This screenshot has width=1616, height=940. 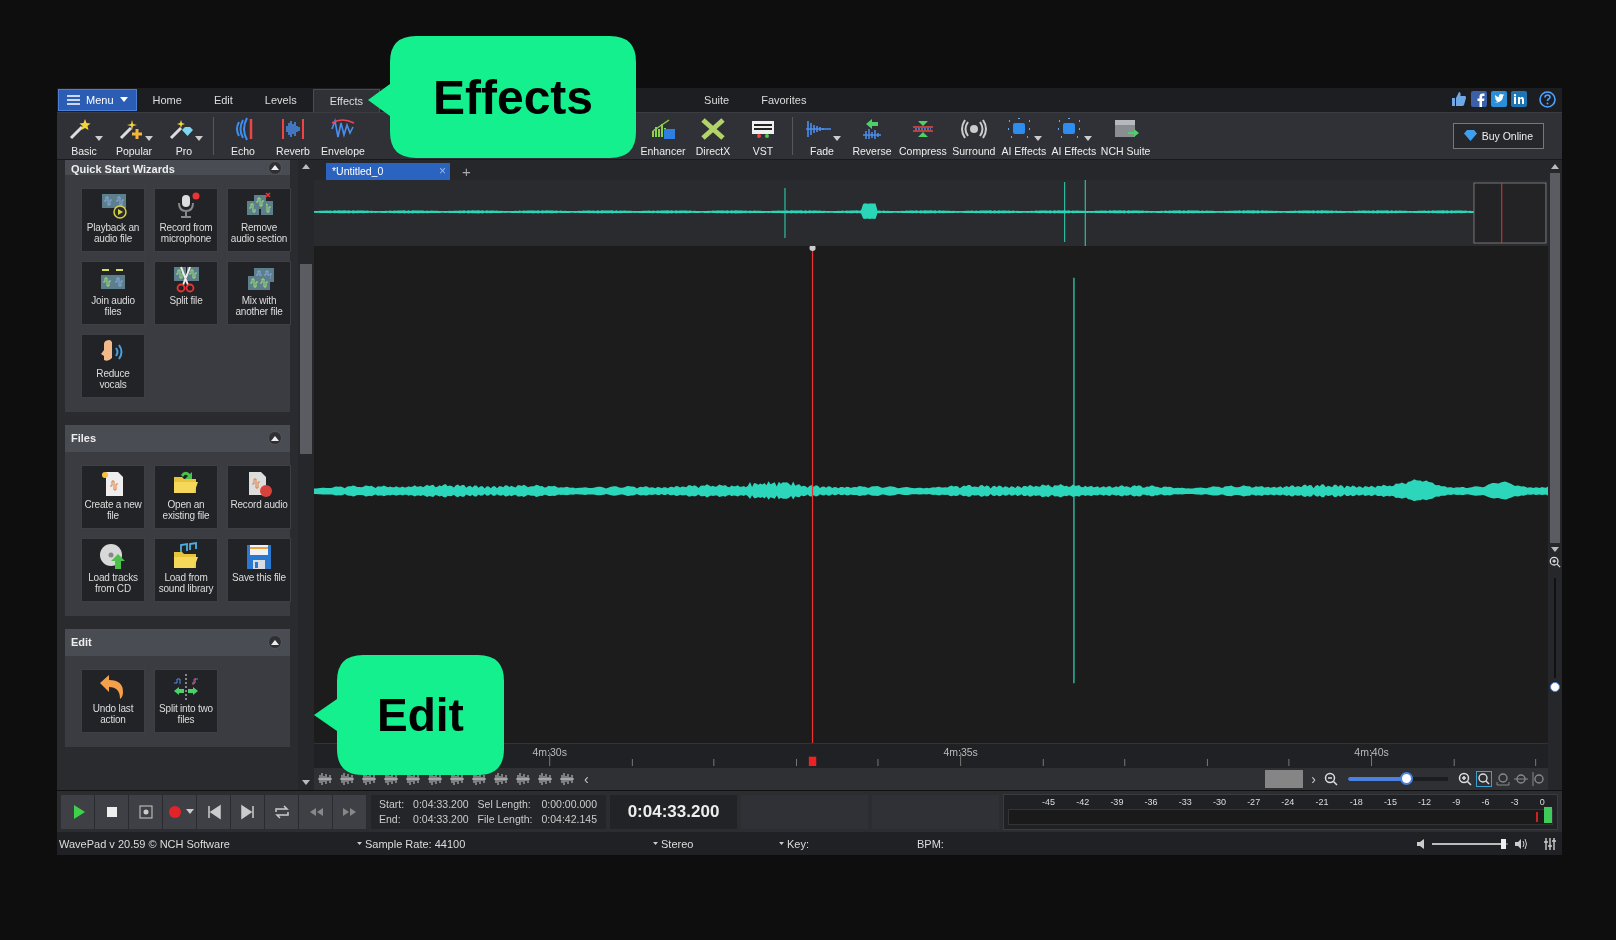 I want to click on loop-button, so click(x=282, y=811).